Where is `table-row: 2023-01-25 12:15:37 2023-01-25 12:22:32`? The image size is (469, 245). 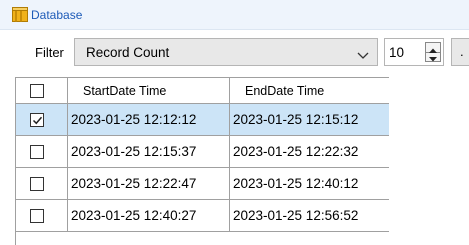 table-row: 2023-01-25 12:15:37 2023-01-25 12:22:32 is located at coordinates (202, 152).